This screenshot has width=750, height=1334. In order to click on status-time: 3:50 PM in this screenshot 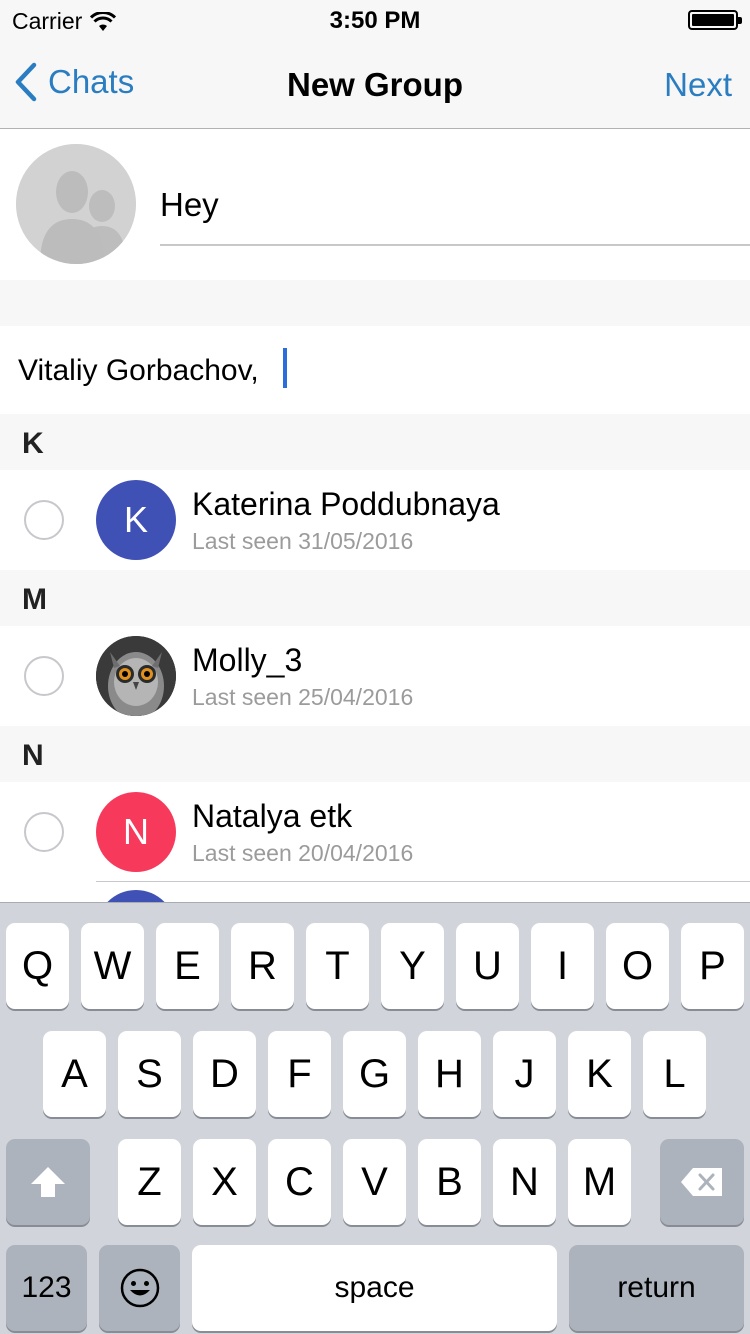, I will do `click(375, 20)`.